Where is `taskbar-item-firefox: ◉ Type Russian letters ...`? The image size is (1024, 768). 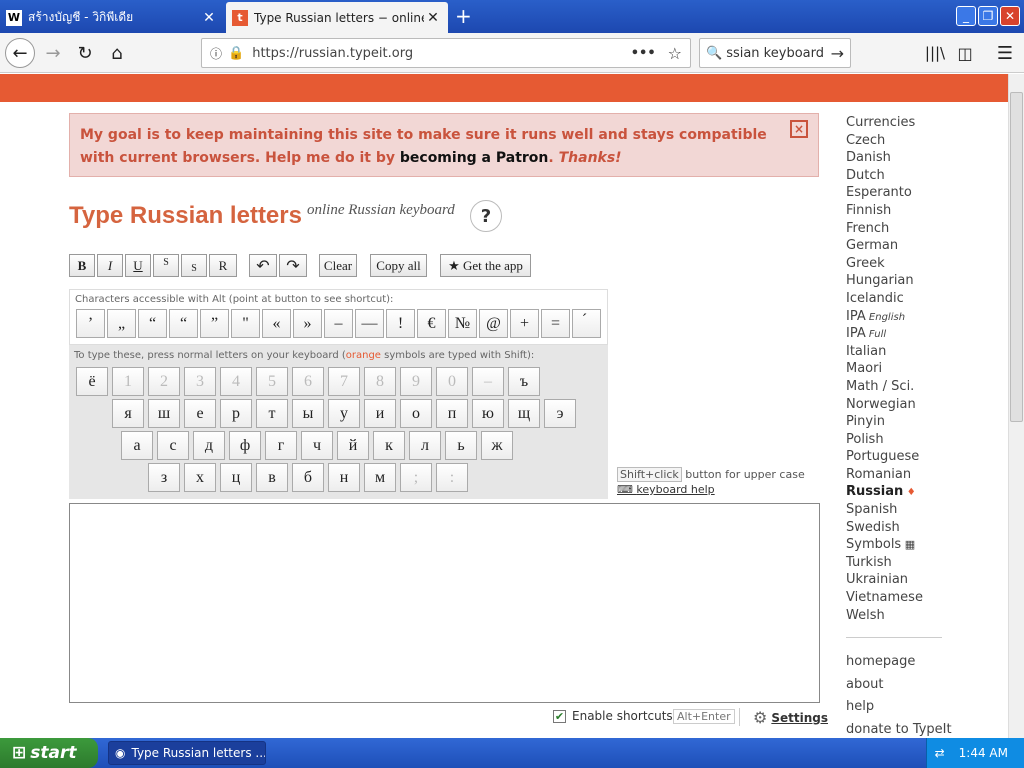
taskbar-item-firefox: ◉ Type Russian letters ... is located at coordinates (187, 753).